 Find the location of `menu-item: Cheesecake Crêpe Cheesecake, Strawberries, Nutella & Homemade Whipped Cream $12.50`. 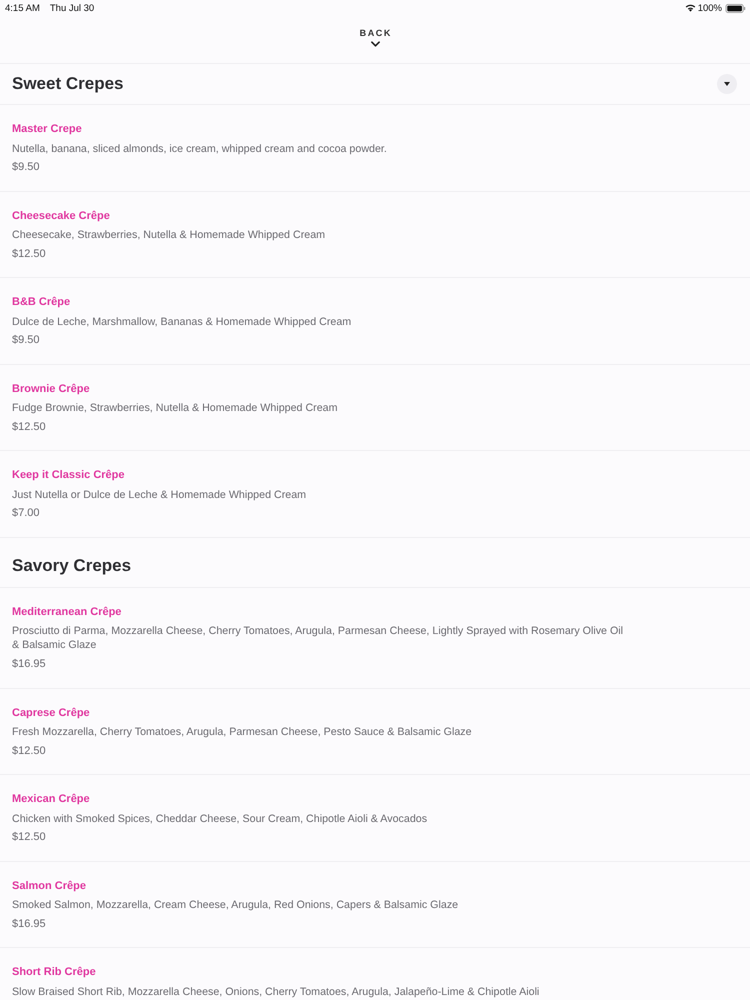

menu-item: Cheesecake Crêpe Cheesecake, Strawberries, Nutella & Homemade Whipped Cream $12.50 is located at coordinates (375, 235).